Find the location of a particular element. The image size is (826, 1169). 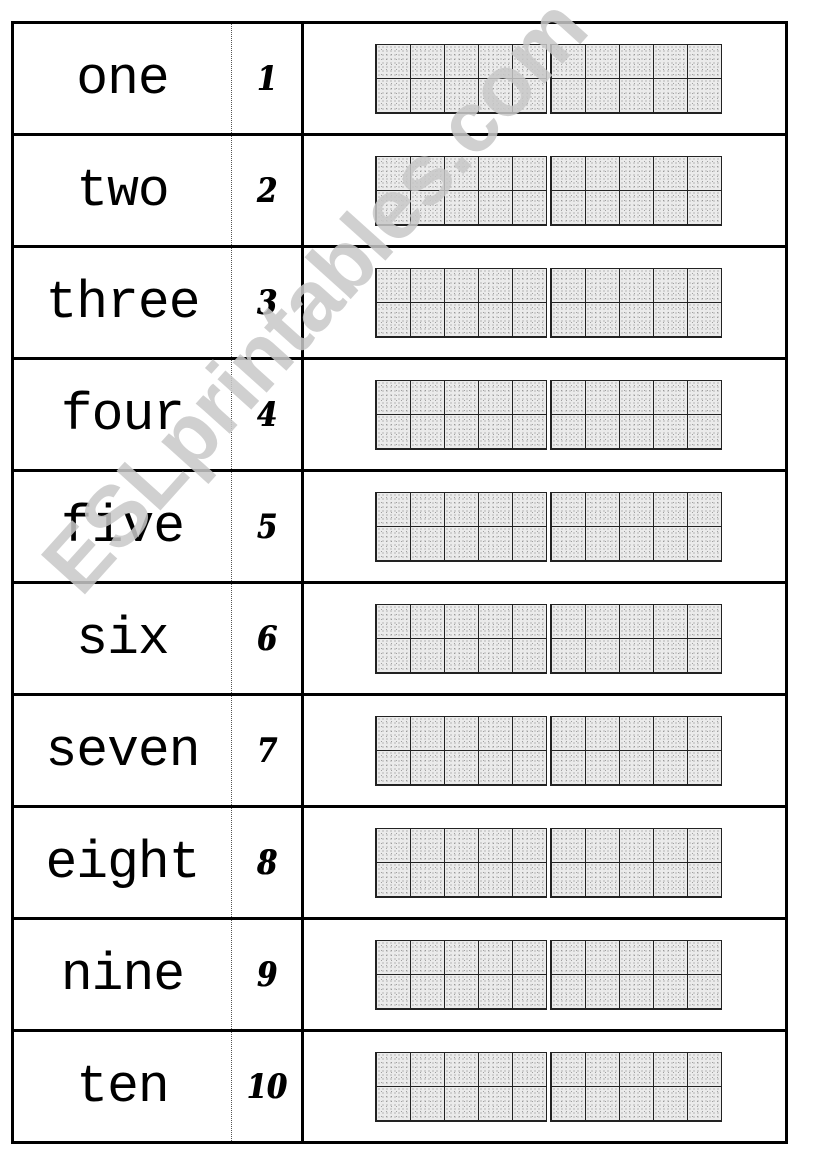

number-word-cell: seven is located at coordinates (121, 750).